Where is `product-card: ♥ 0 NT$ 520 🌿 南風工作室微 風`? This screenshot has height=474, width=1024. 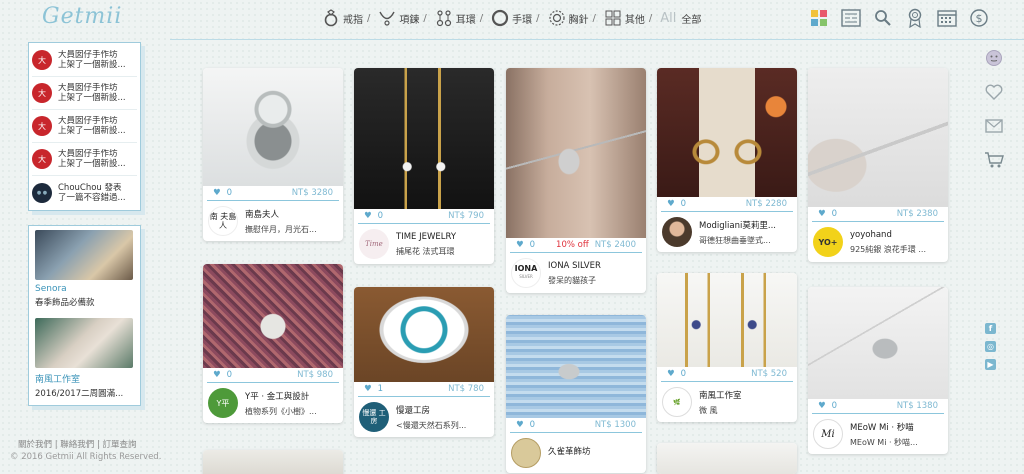
product-card: ♥ 0 NT$ 520 🌿 南風工作室微 風 is located at coordinates (727, 347).